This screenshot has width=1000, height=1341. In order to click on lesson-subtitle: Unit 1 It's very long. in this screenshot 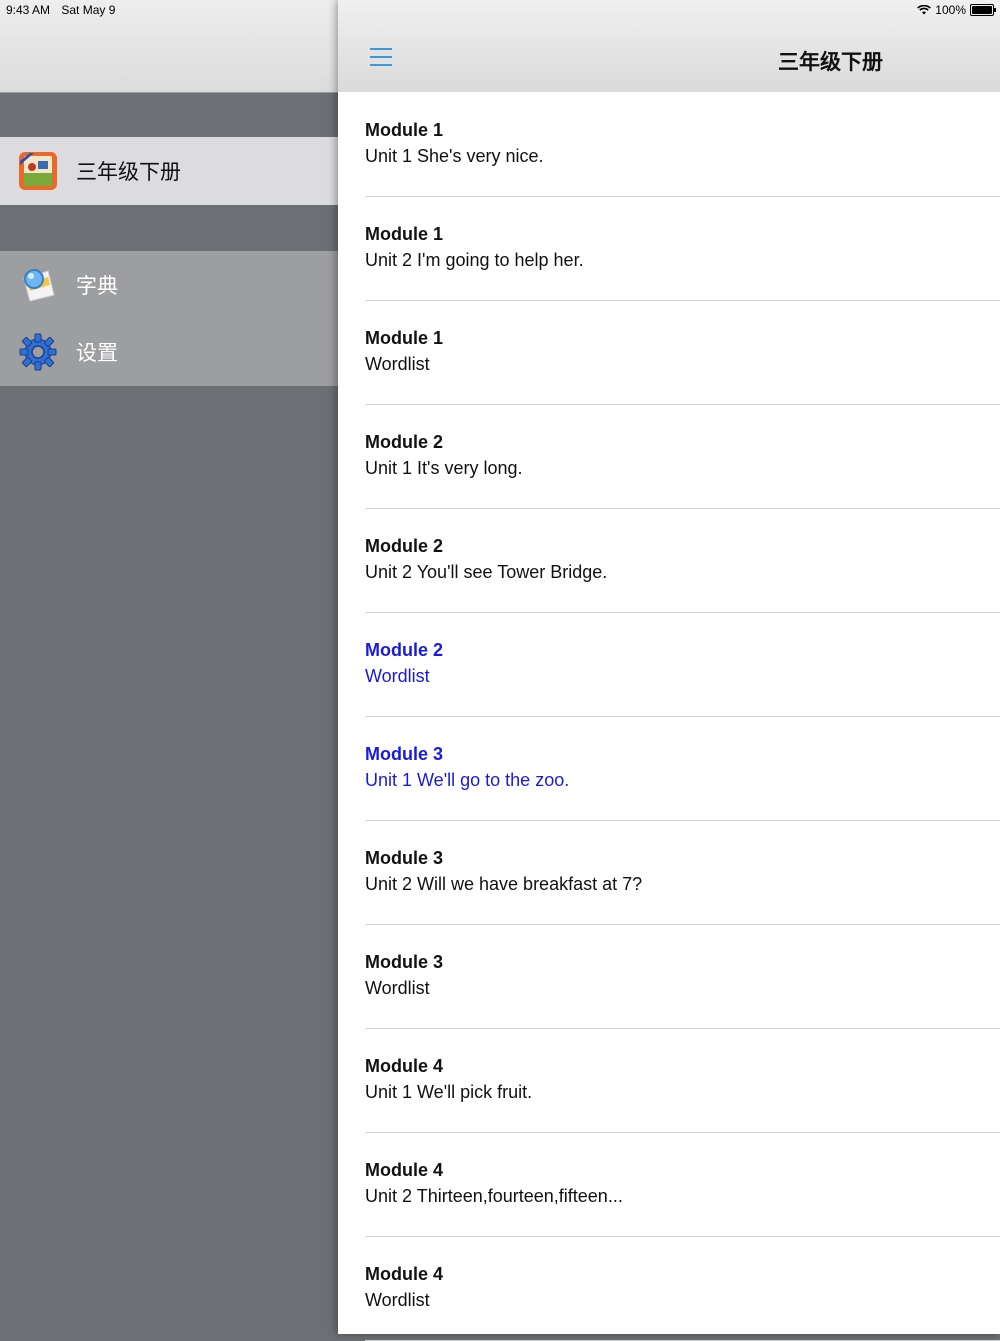, I will do `click(444, 468)`.